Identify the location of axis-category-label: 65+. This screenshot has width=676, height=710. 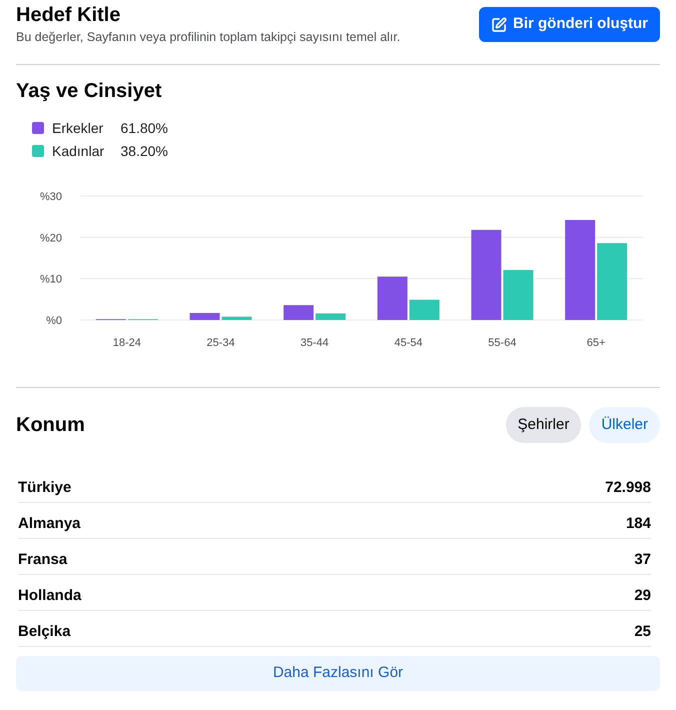
(596, 343).